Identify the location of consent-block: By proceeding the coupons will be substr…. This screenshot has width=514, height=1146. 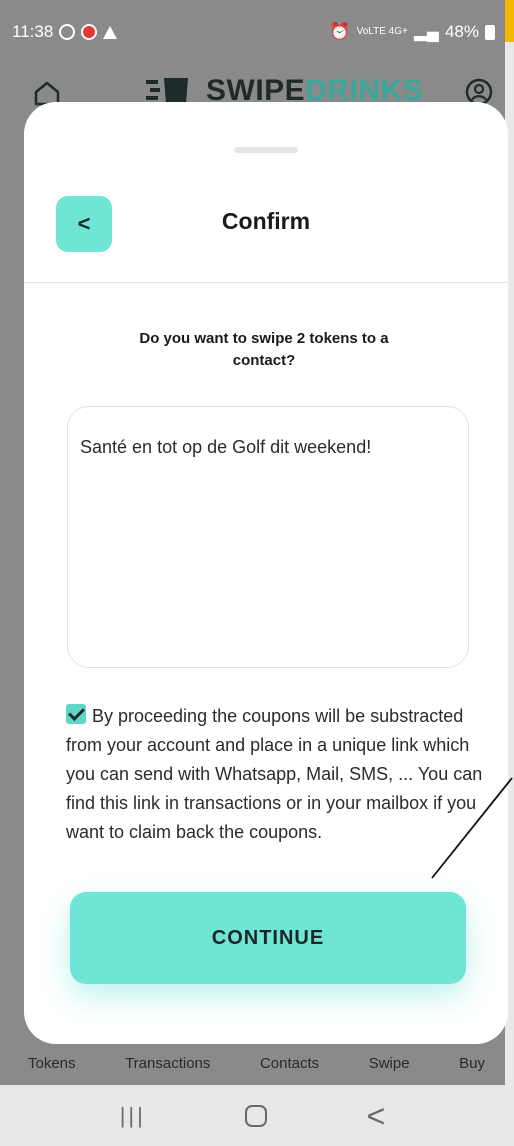
(275, 774).